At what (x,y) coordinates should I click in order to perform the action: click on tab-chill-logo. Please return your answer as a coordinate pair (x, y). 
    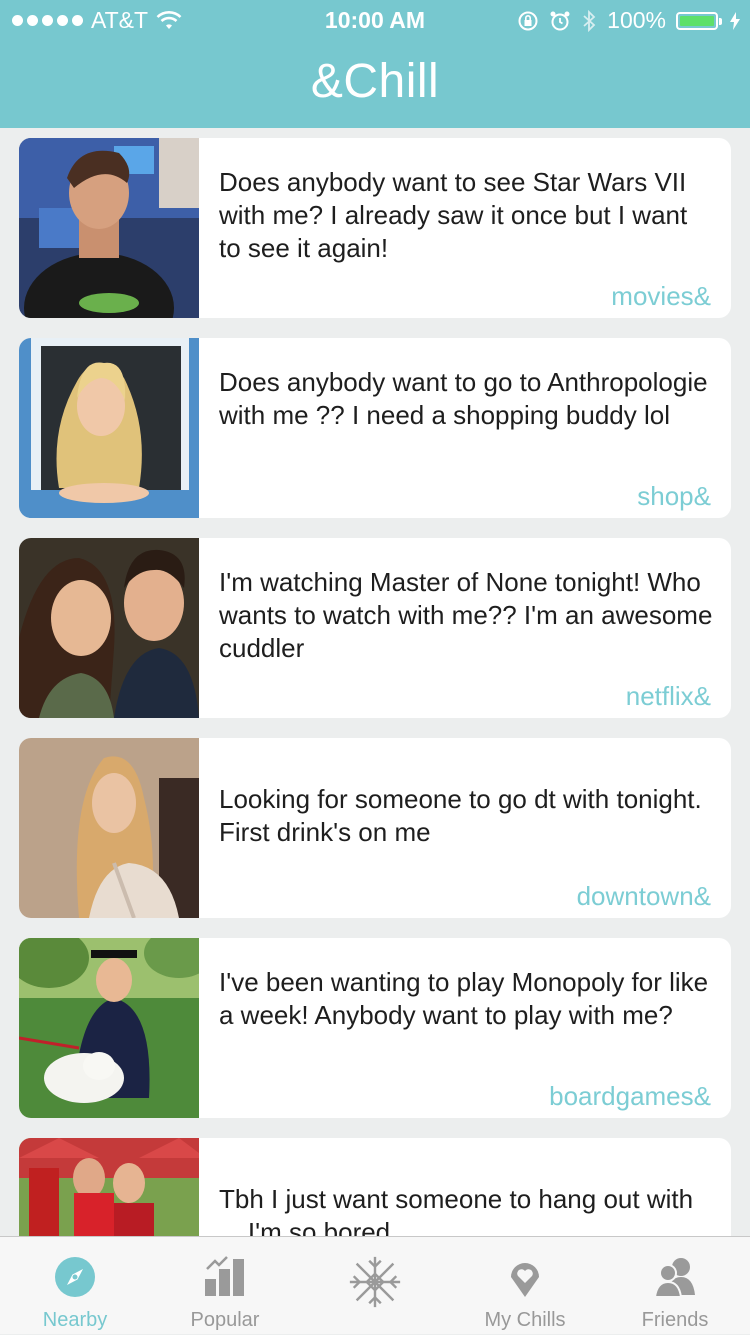
    Looking at the image, I should click on (375, 1286).